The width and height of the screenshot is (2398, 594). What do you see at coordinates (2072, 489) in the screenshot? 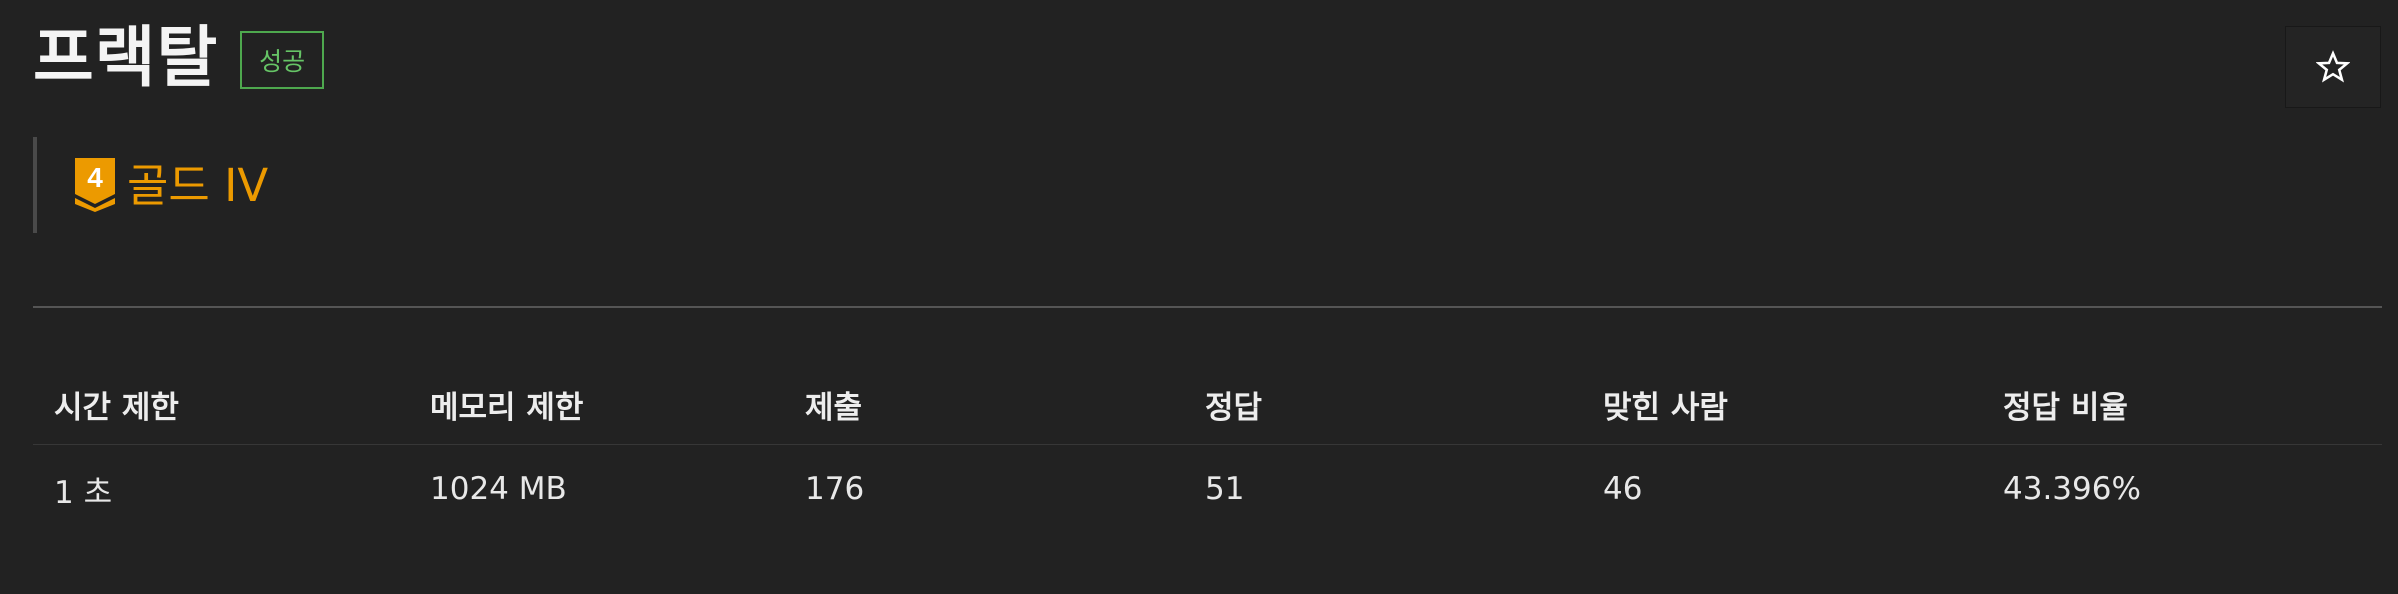
I see `value-accept-ratio: 43.396%` at bounding box center [2072, 489].